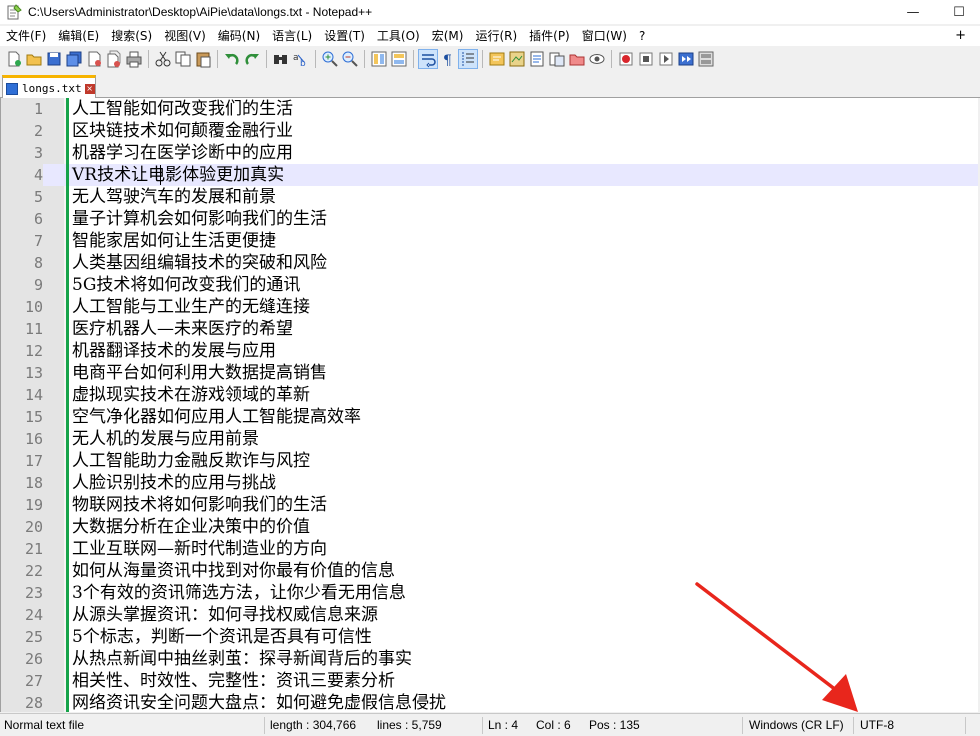 The height and width of the screenshot is (736, 980). Describe the element at coordinates (490, 483) in the screenshot. I see `editor-line: 18 人脸识别技术的应用与挑战` at that location.